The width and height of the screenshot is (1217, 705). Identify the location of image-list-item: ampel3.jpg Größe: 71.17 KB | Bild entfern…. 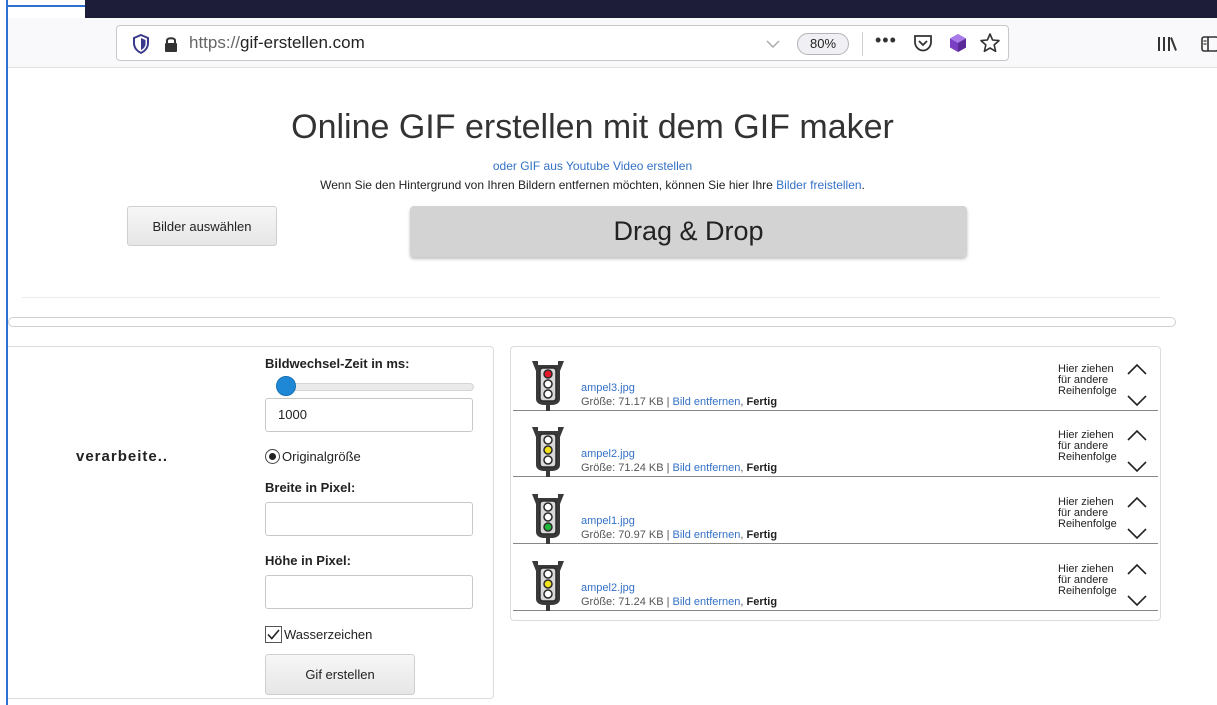
(835, 379).